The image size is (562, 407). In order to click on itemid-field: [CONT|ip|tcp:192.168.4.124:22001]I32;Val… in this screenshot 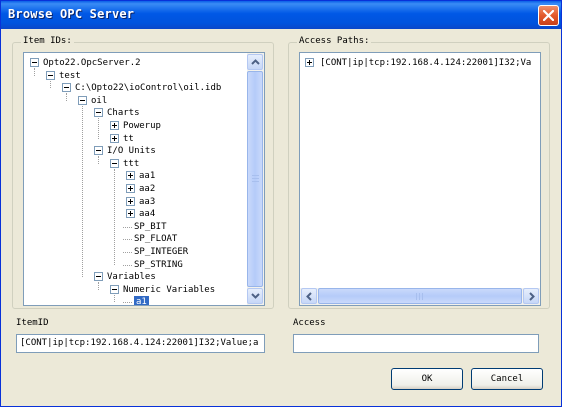, I will do `click(140, 343)`.